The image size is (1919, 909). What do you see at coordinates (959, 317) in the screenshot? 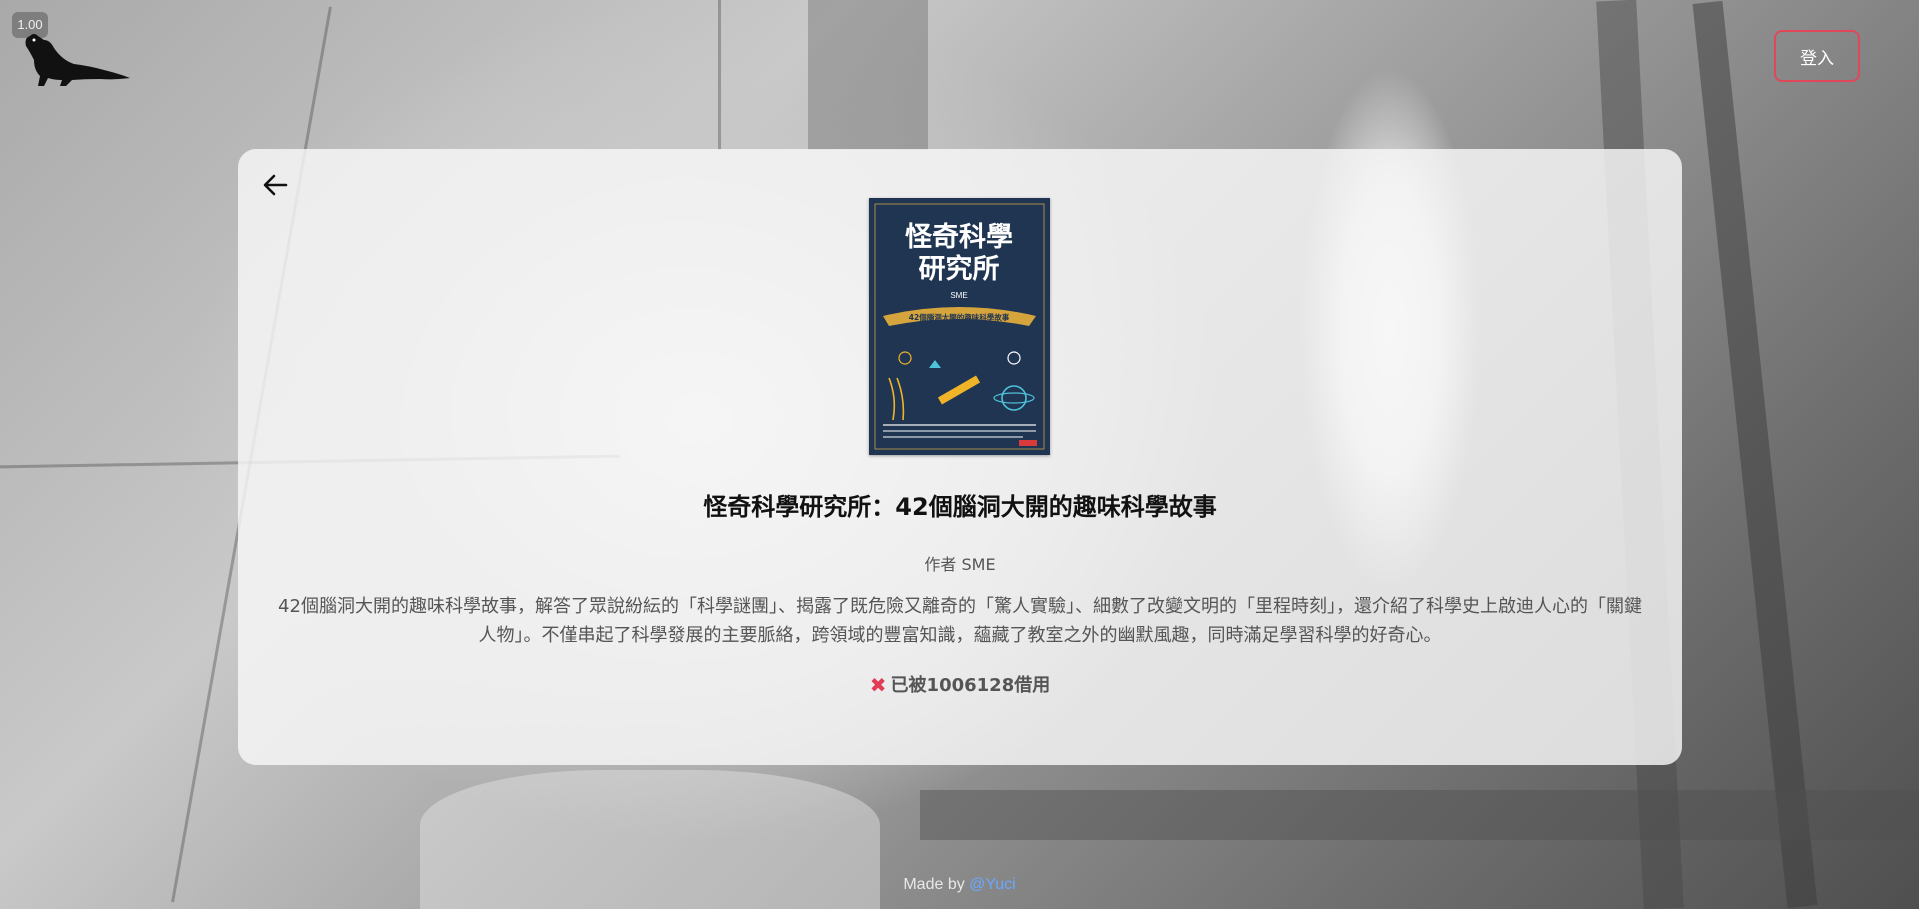
I see `cover-banner: 42個腦洞大開的趣味科學故事` at bounding box center [959, 317].